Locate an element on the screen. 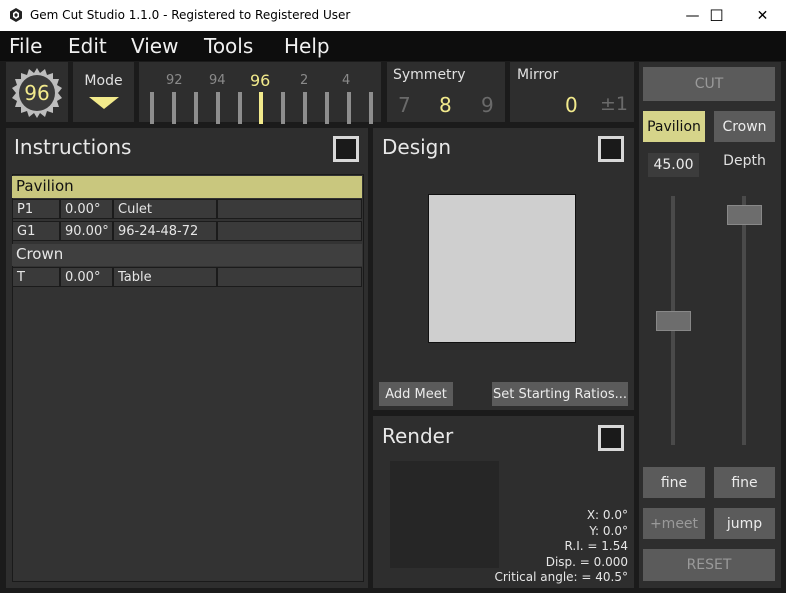 The width and height of the screenshot is (786, 593). symmetry-next: 9 is located at coordinates (487, 105).